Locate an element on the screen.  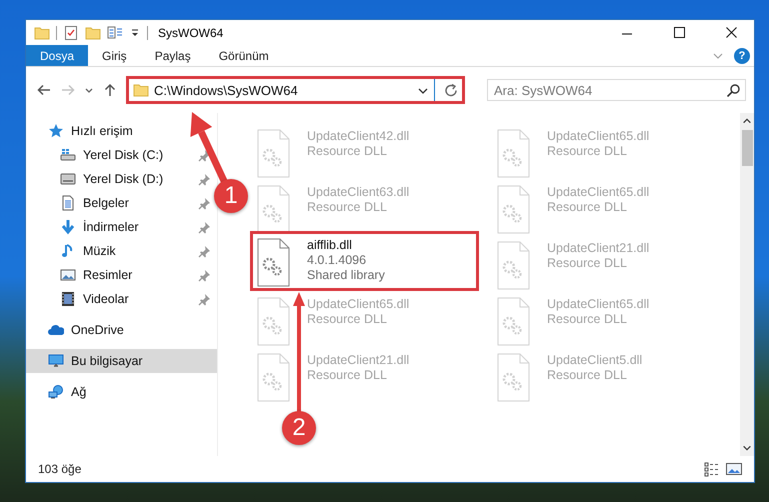
checklist-icon is located at coordinates (71, 32).